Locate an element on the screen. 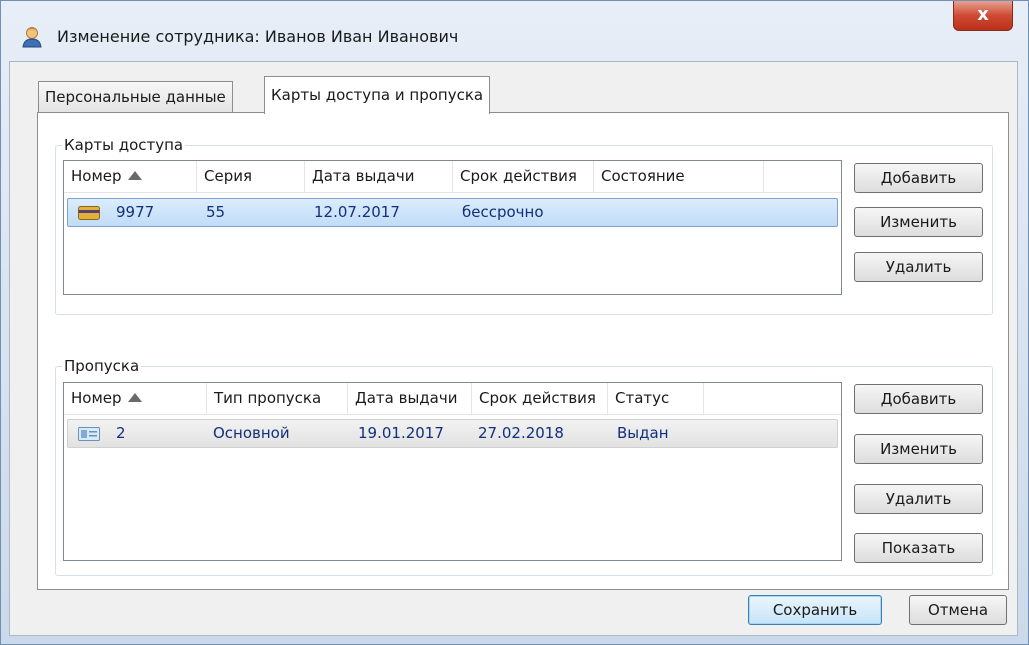  pass-status: Выдан is located at coordinates (643, 433).